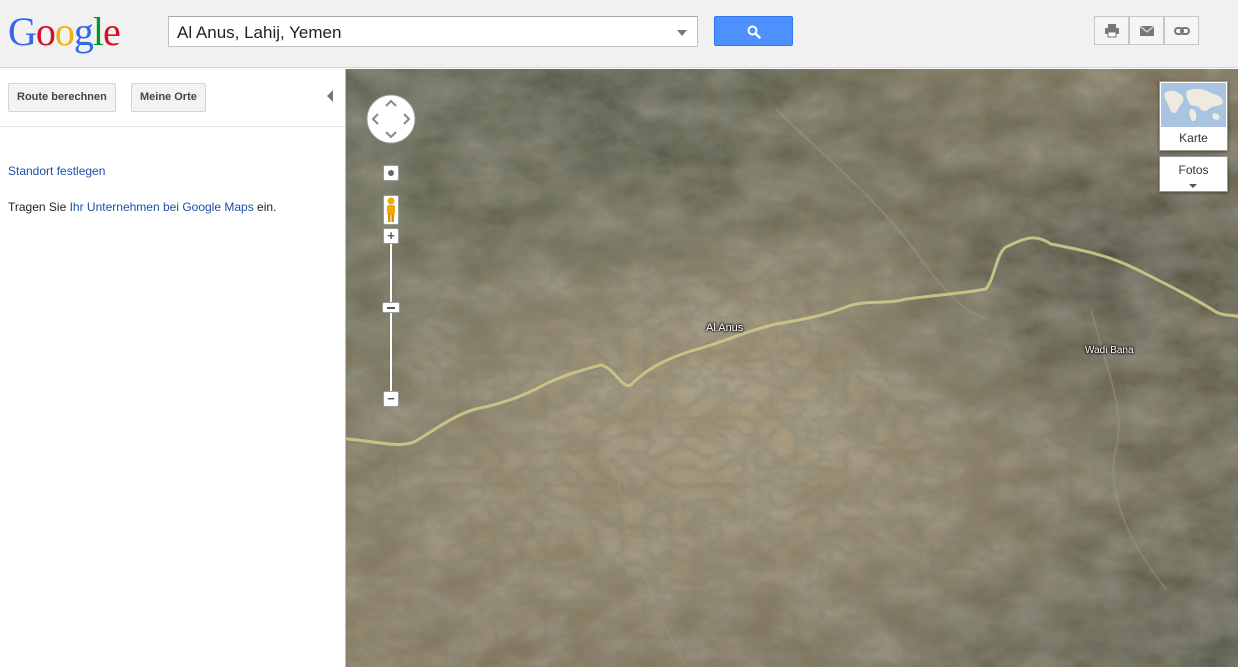 The width and height of the screenshot is (1238, 667). I want to click on set-location-link: Standort festlegen, so click(56, 171).